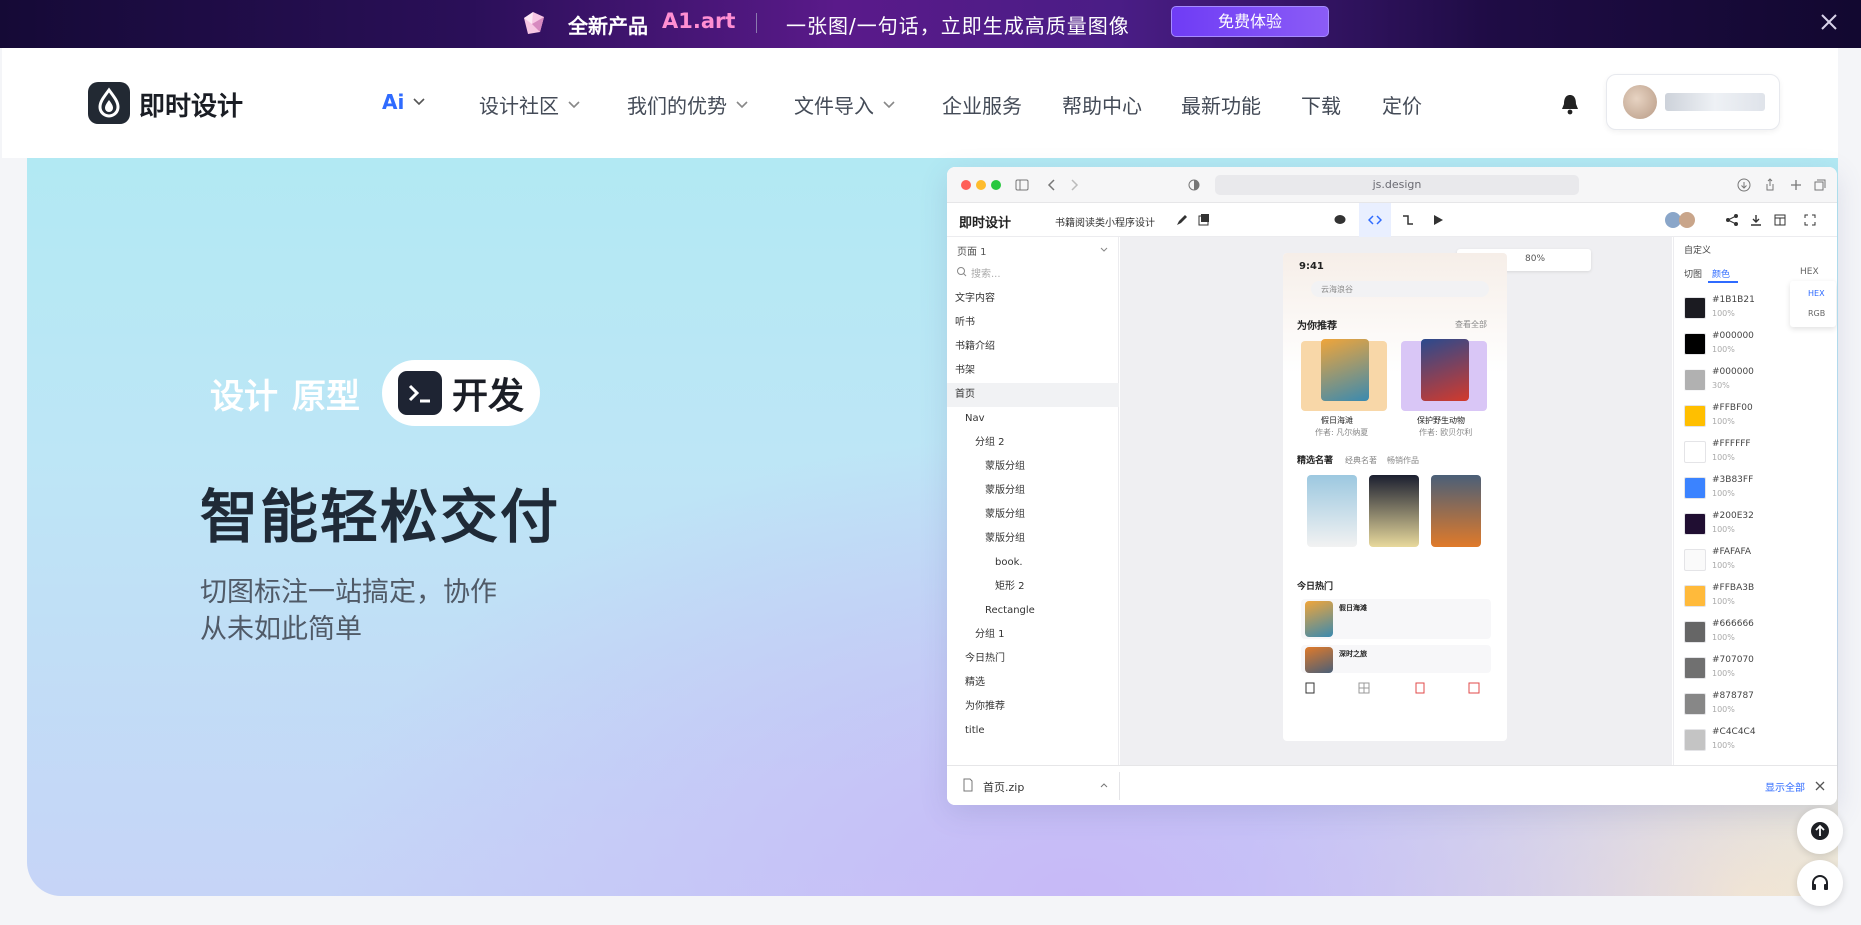 Image resolution: width=1861 pixels, height=925 pixels. What do you see at coordinates (1785, 786) in the screenshot?
I see `show-all-link: 显示全部` at bounding box center [1785, 786].